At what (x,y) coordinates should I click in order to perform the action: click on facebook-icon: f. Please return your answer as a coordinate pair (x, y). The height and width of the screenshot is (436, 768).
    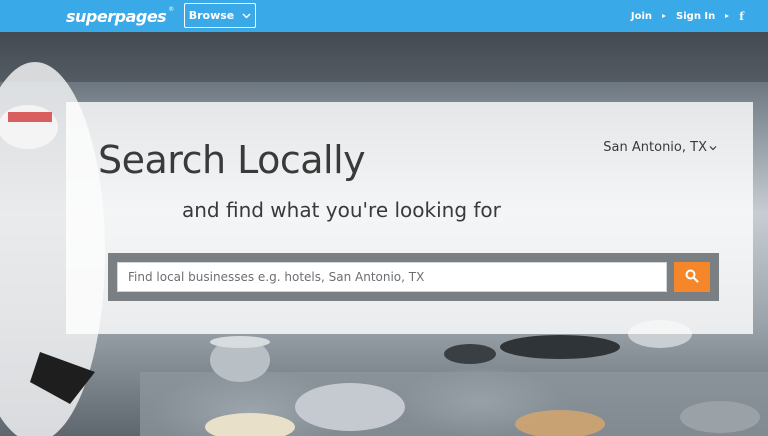
    Looking at the image, I should click on (741, 16).